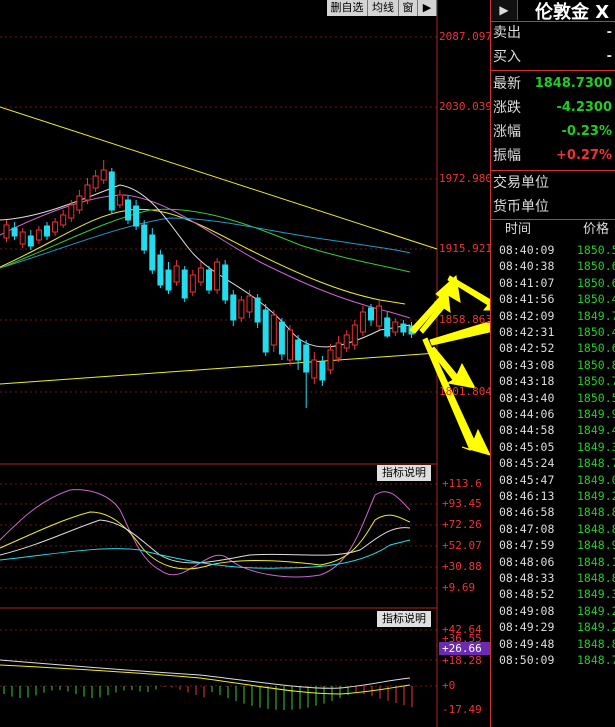 This screenshot has height=727, width=615. Describe the element at coordinates (553, 170) in the screenshot. I see `divider` at that location.